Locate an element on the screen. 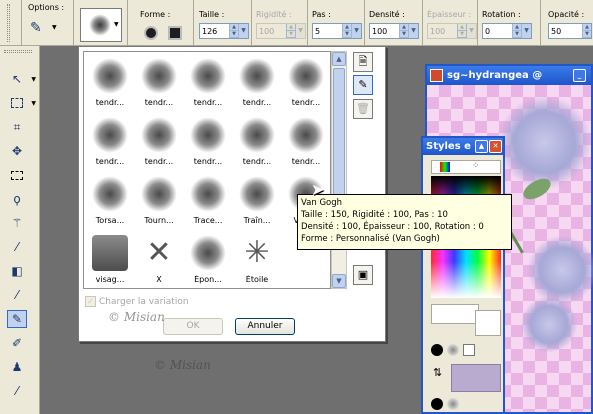 Image resolution: width=593 pixels, height=414 pixels. create-brush-button: ✎ is located at coordinates (363, 85).